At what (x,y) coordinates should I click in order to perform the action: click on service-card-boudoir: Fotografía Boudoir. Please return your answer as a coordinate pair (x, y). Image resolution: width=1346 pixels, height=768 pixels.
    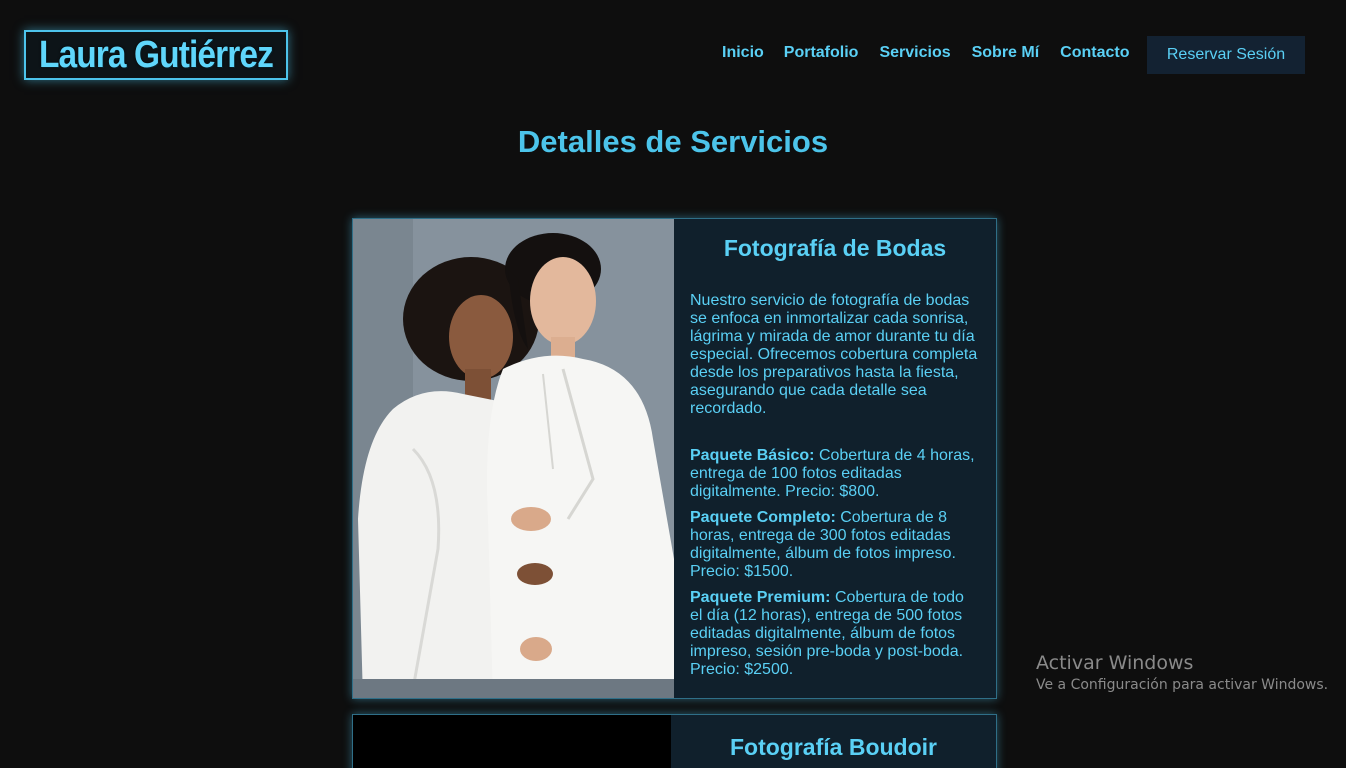
    Looking at the image, I should click on (674, 741).